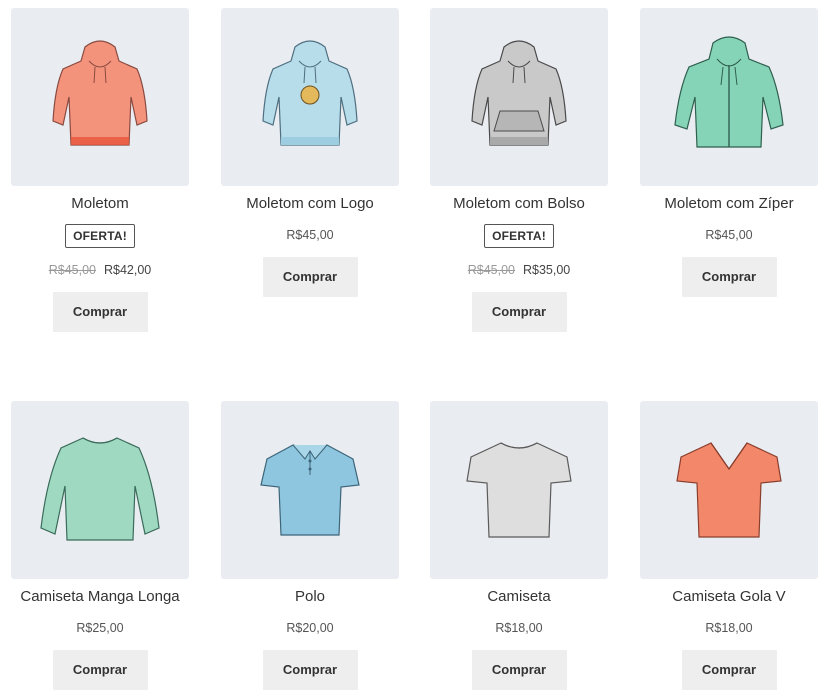 The image size is (837, 698). I want to click on long-sleeve-tee-icon, so click(100, 489).